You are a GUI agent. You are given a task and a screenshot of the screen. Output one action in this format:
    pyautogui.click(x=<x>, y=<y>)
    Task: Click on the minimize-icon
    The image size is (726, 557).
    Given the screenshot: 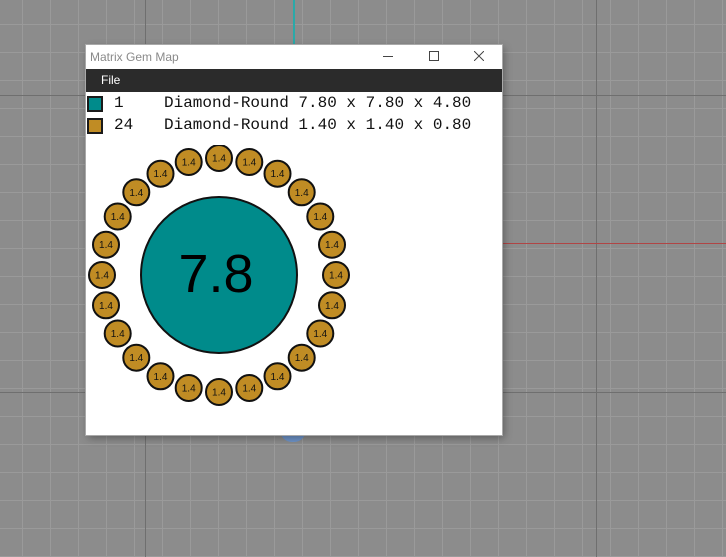 What is the action you would take?
    pyautogui.click(x=388, y=57)
    